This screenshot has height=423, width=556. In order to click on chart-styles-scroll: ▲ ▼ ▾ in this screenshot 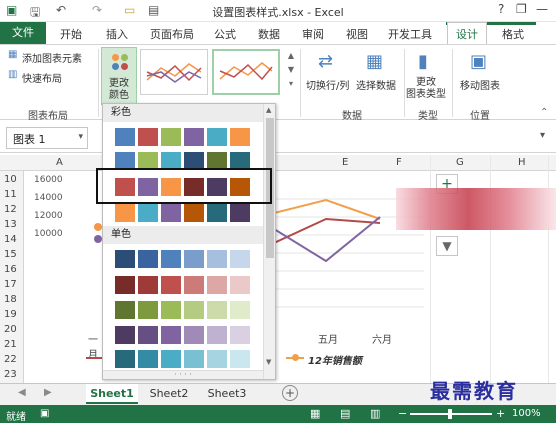, I will do `click(291, 72)`.